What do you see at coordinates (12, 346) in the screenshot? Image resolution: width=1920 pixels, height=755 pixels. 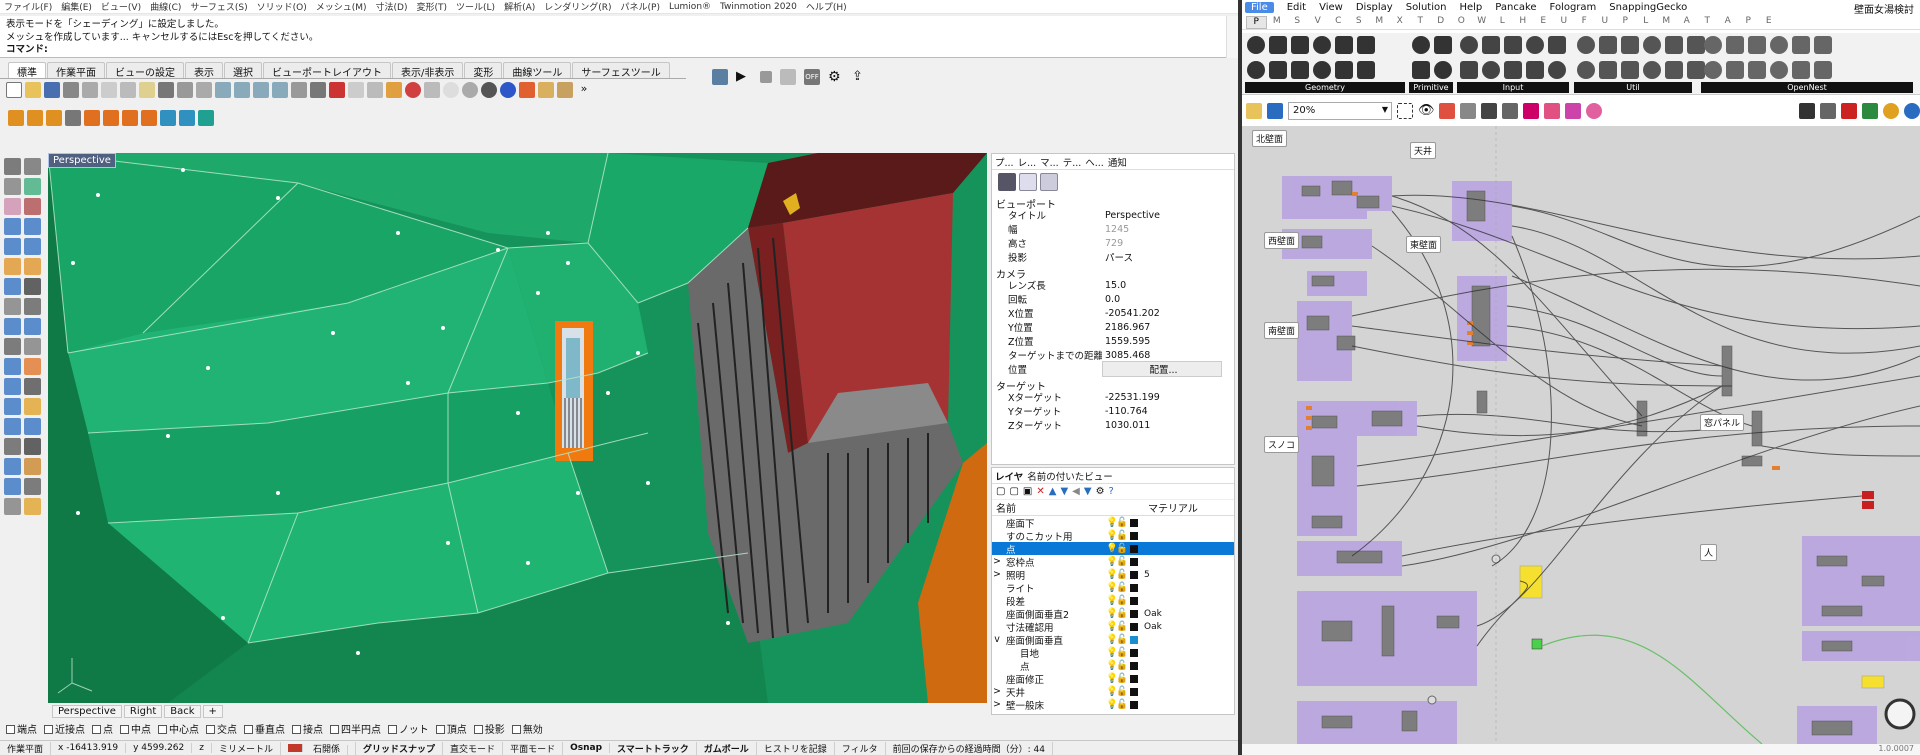 I see `left-tool-18-icon` at bounding box center [12, 346].